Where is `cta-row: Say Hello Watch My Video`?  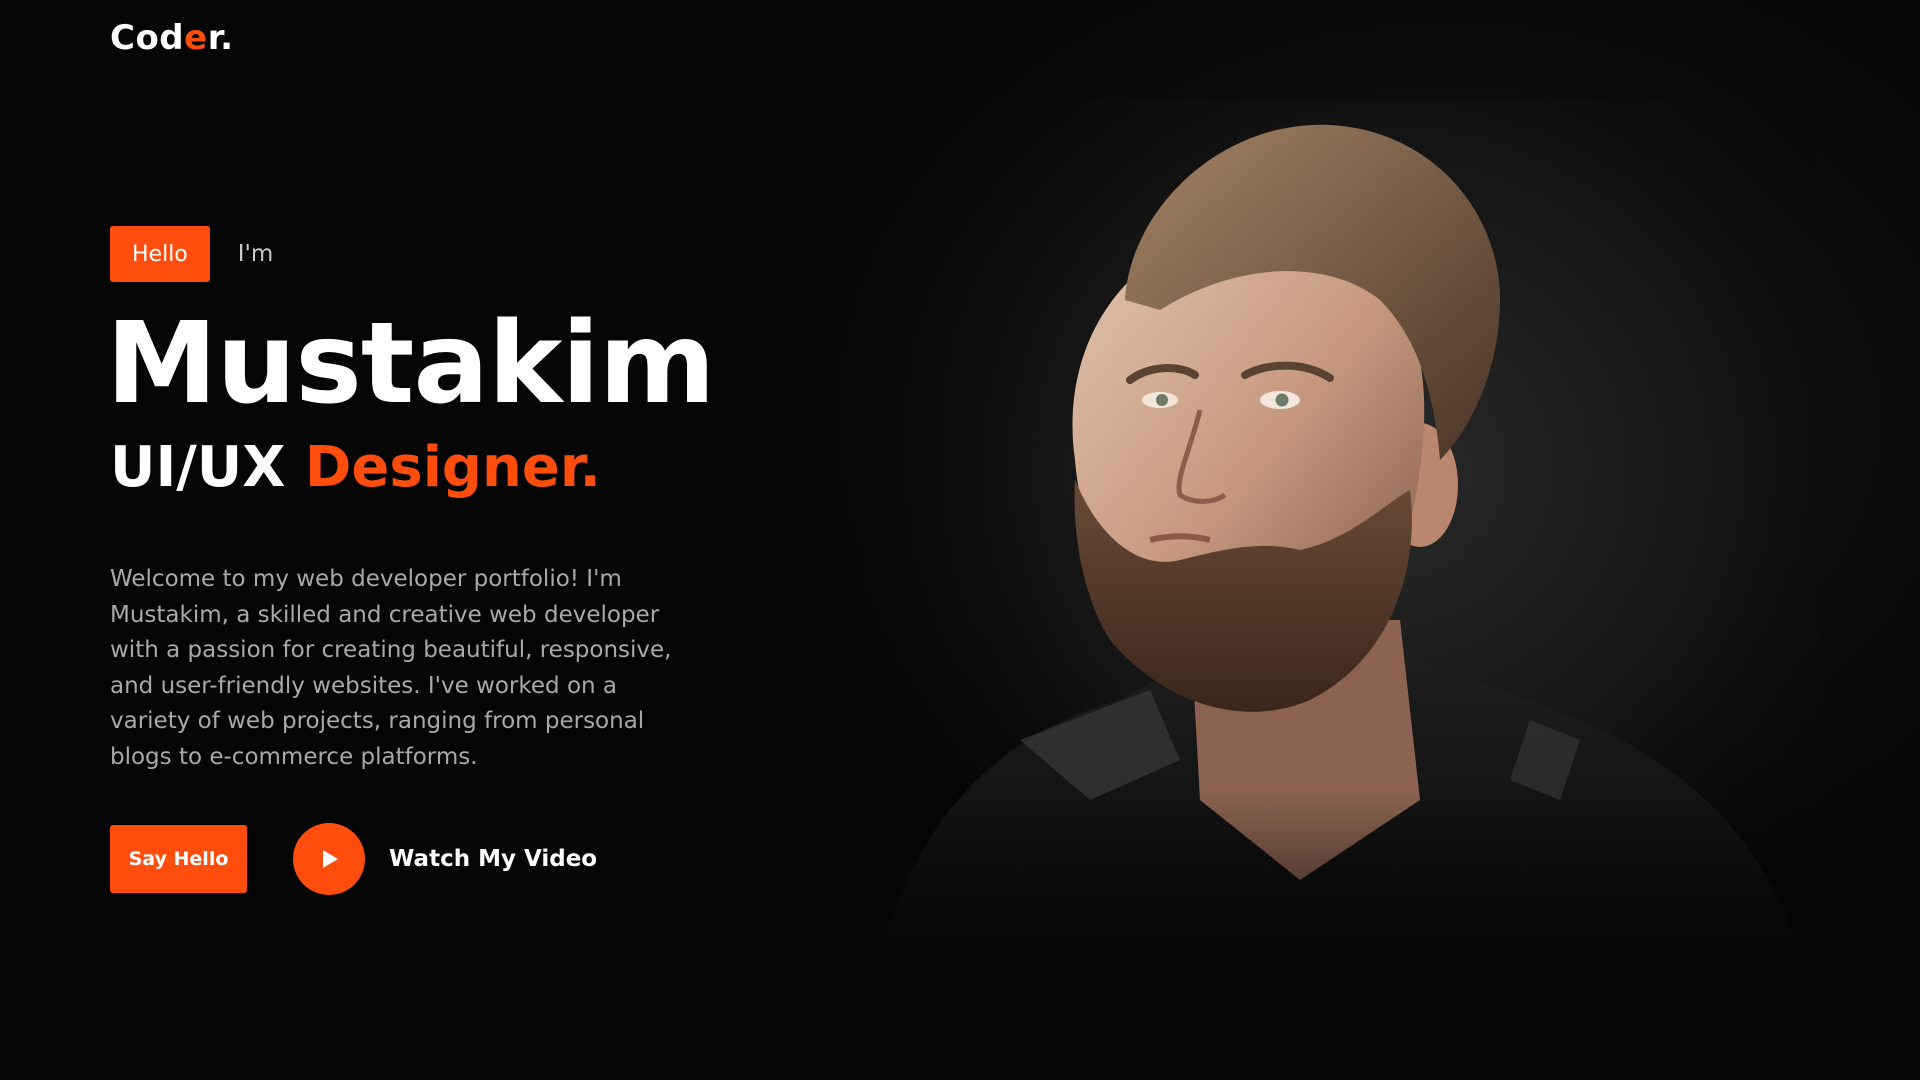
cta-row: Say Hello Watch My Video is located at coordinates (353, 859).